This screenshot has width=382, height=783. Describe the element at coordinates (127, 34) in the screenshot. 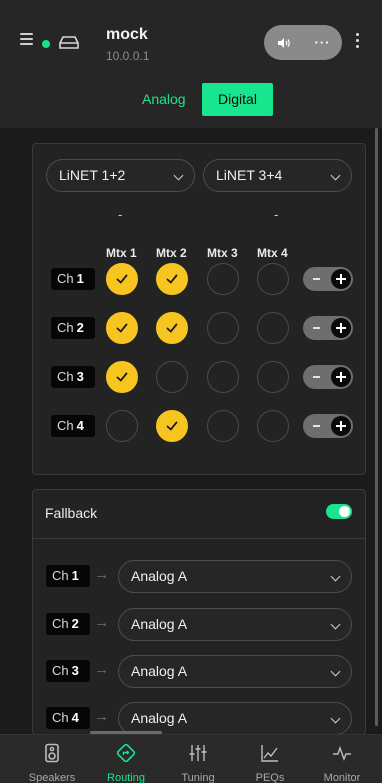

I see `device-name: mock` at that location.